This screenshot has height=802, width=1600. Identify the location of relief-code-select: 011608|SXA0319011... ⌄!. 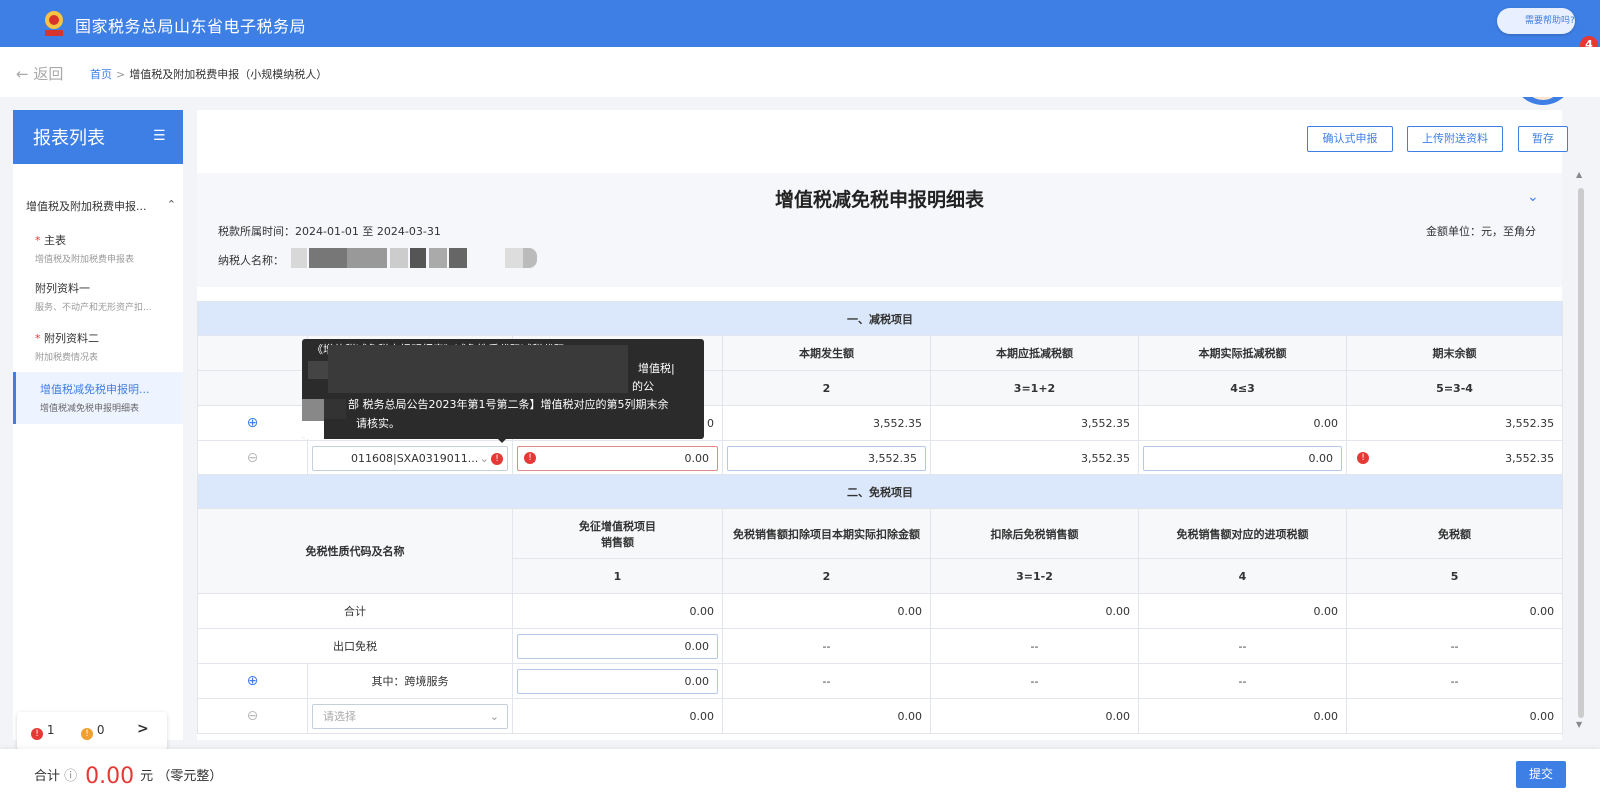
(410, 458).